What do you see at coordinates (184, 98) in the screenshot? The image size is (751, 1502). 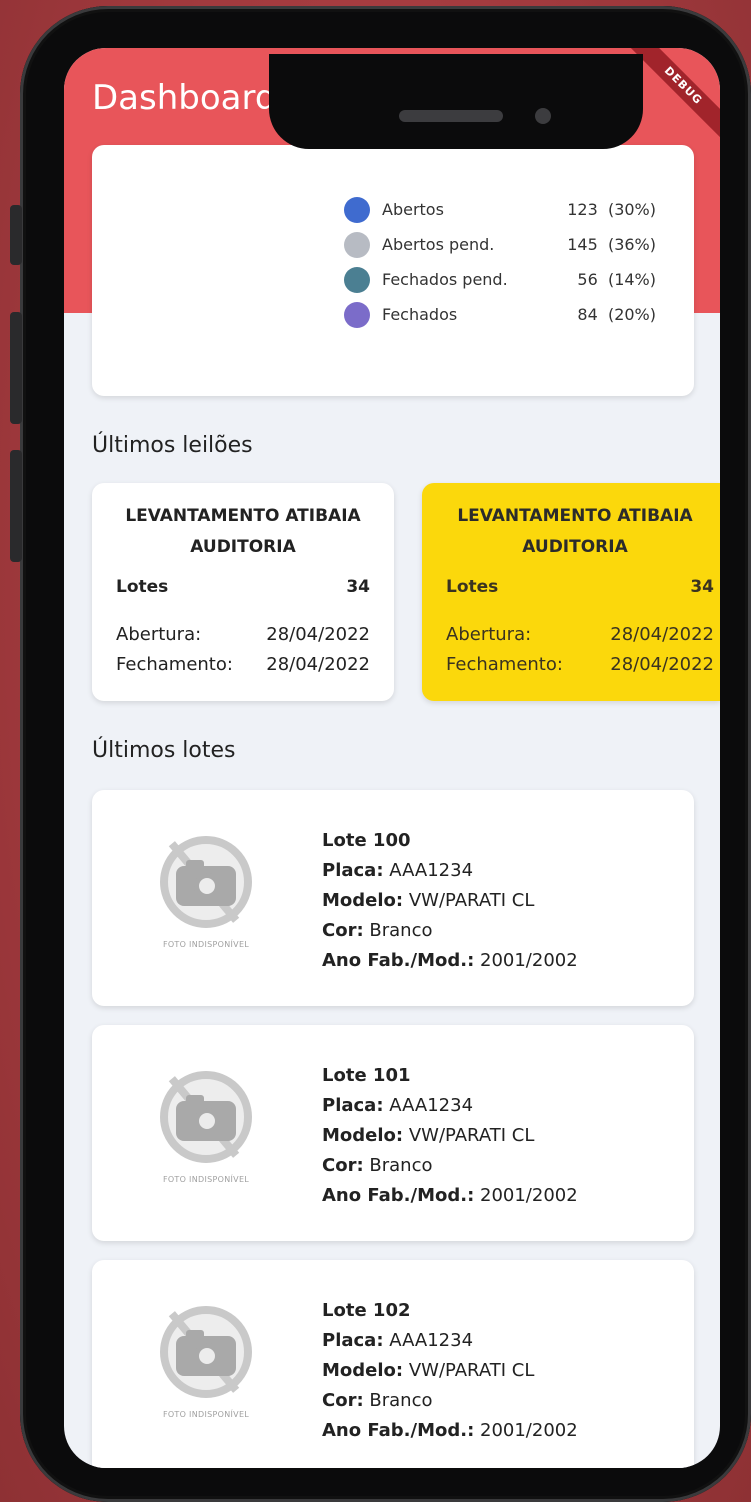 I see `page-title: Dashboard` at bounding box center [184, 98].